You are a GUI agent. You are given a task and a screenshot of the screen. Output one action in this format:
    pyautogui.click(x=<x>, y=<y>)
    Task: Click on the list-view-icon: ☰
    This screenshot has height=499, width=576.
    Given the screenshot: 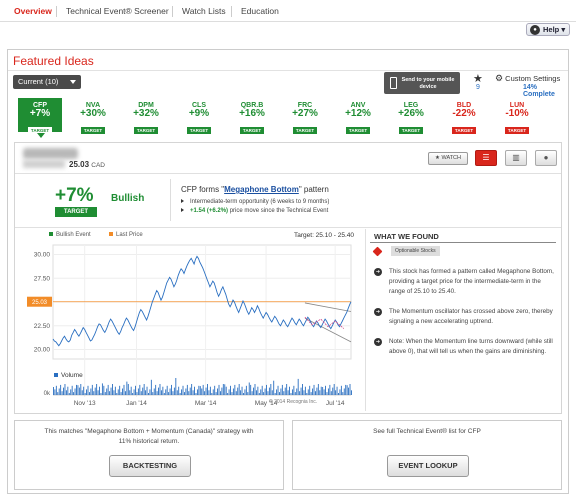 What is the action you would take?
    pyautogui.click(x=486, y=158)
    